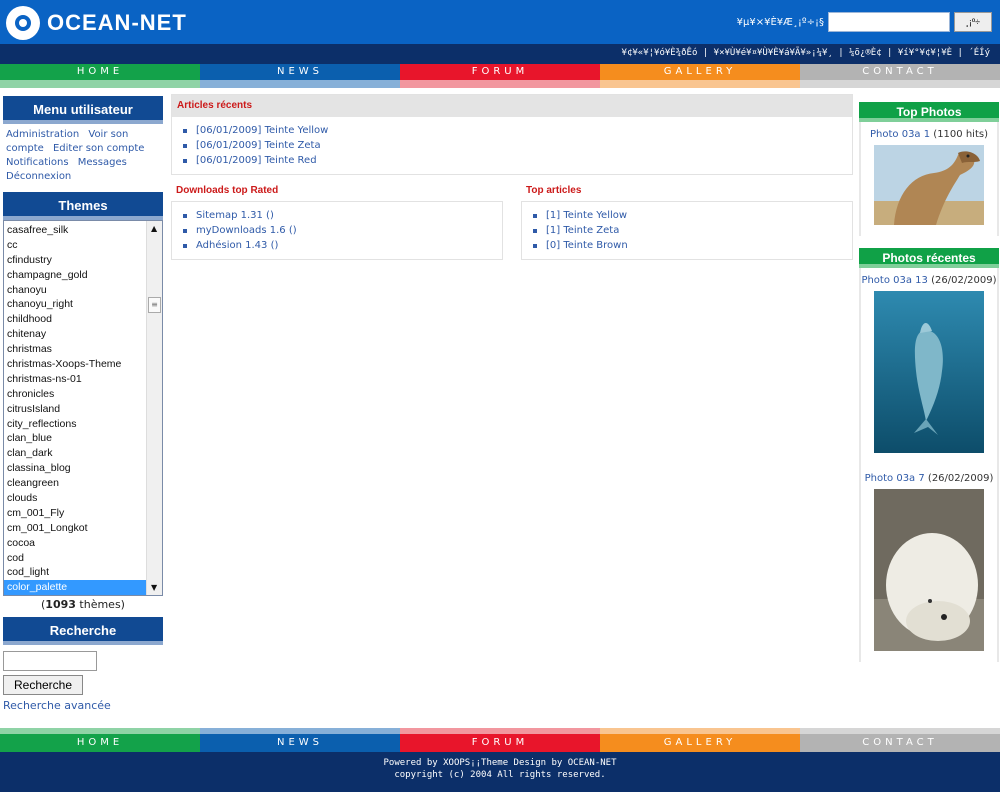  Describe the element at coordinates (98, 148) in the screenshot. I see `link-edit-account: Editer son compte` at that location.